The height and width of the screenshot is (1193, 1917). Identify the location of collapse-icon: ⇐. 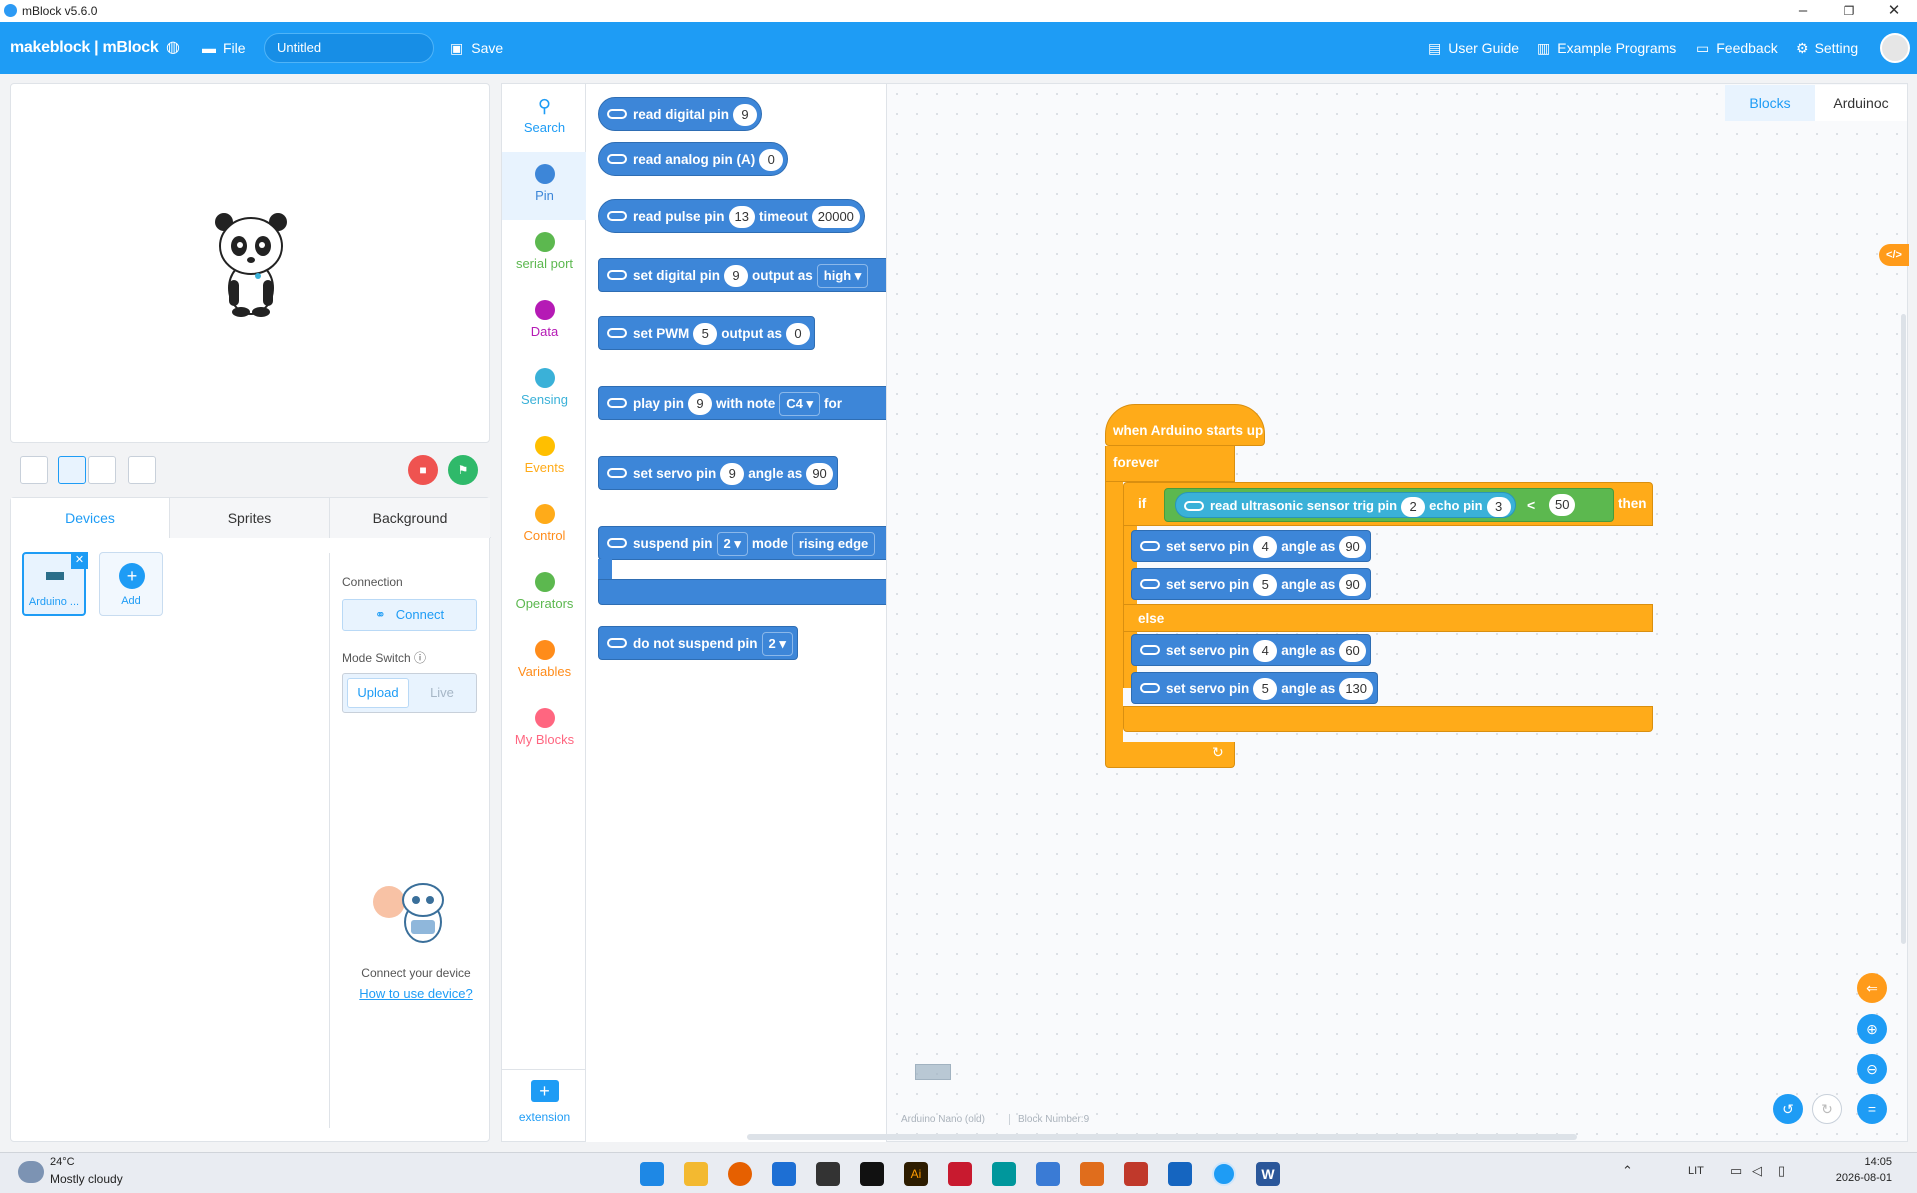
(1872, 988).